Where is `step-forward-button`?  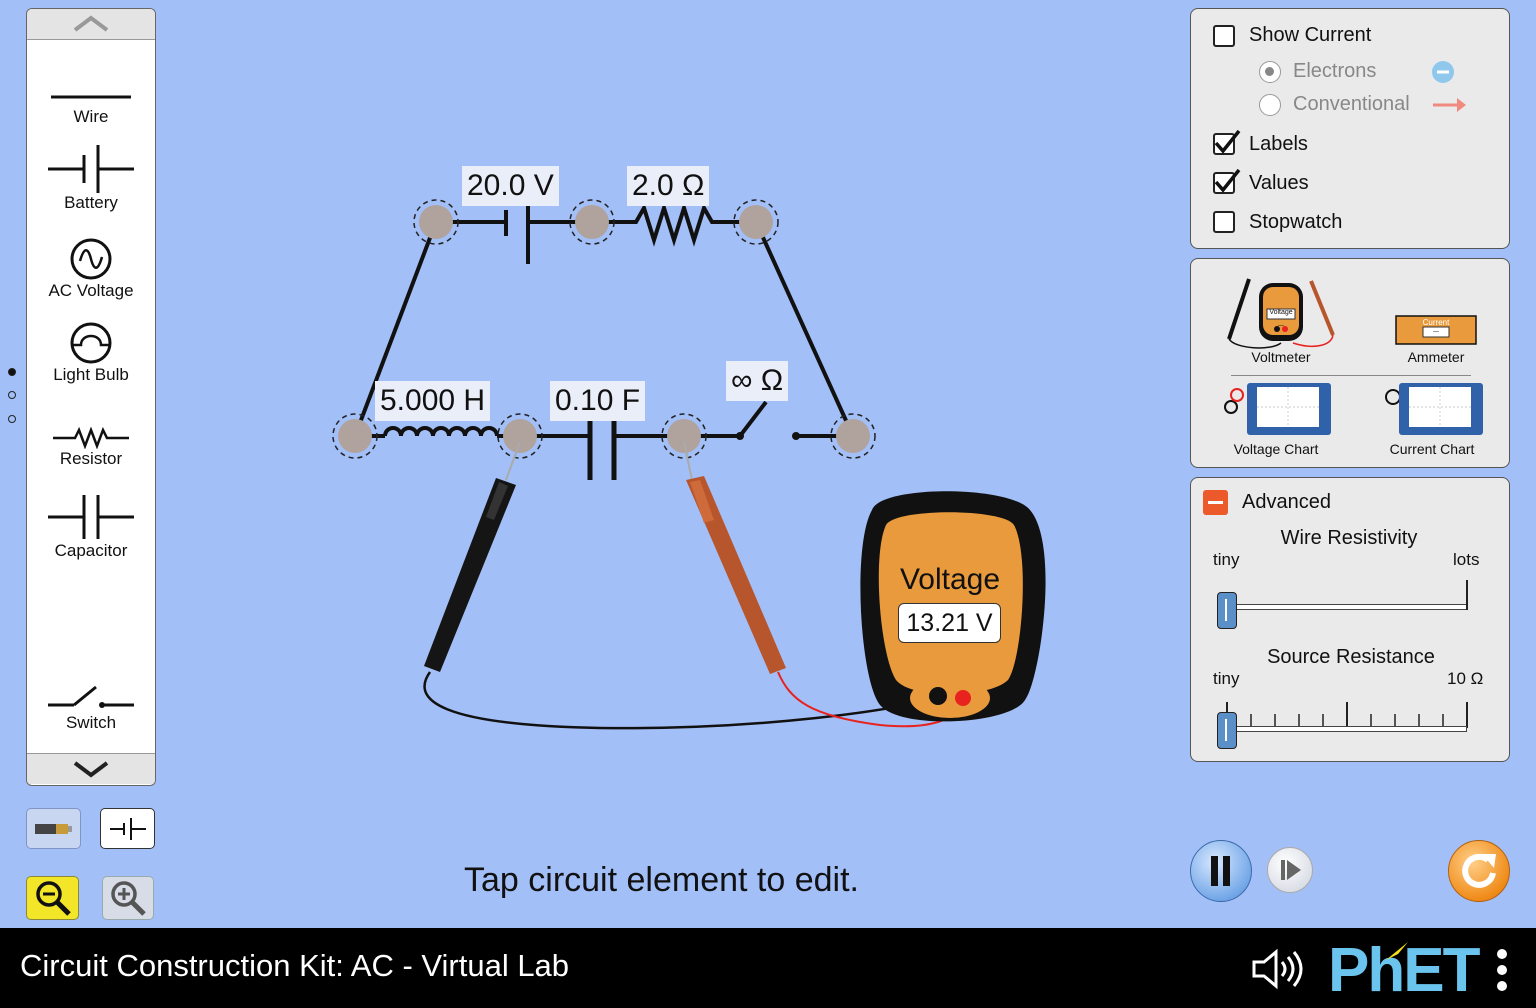 step-forward-button is located at coordinates (1290, 870).